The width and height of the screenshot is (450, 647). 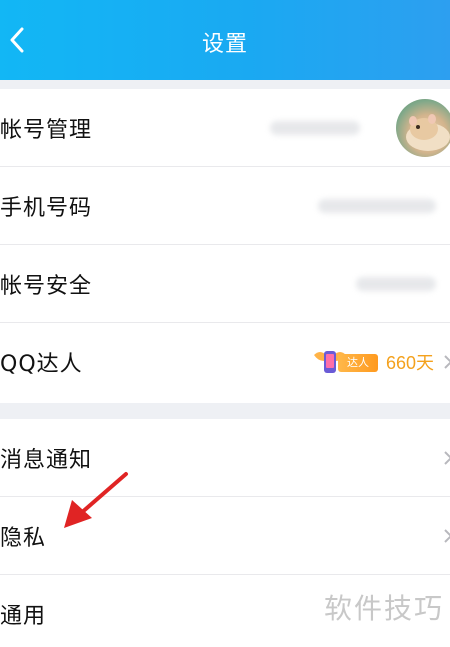 I want to click on hamster-avatar-icon, so click(x=428, y=132).